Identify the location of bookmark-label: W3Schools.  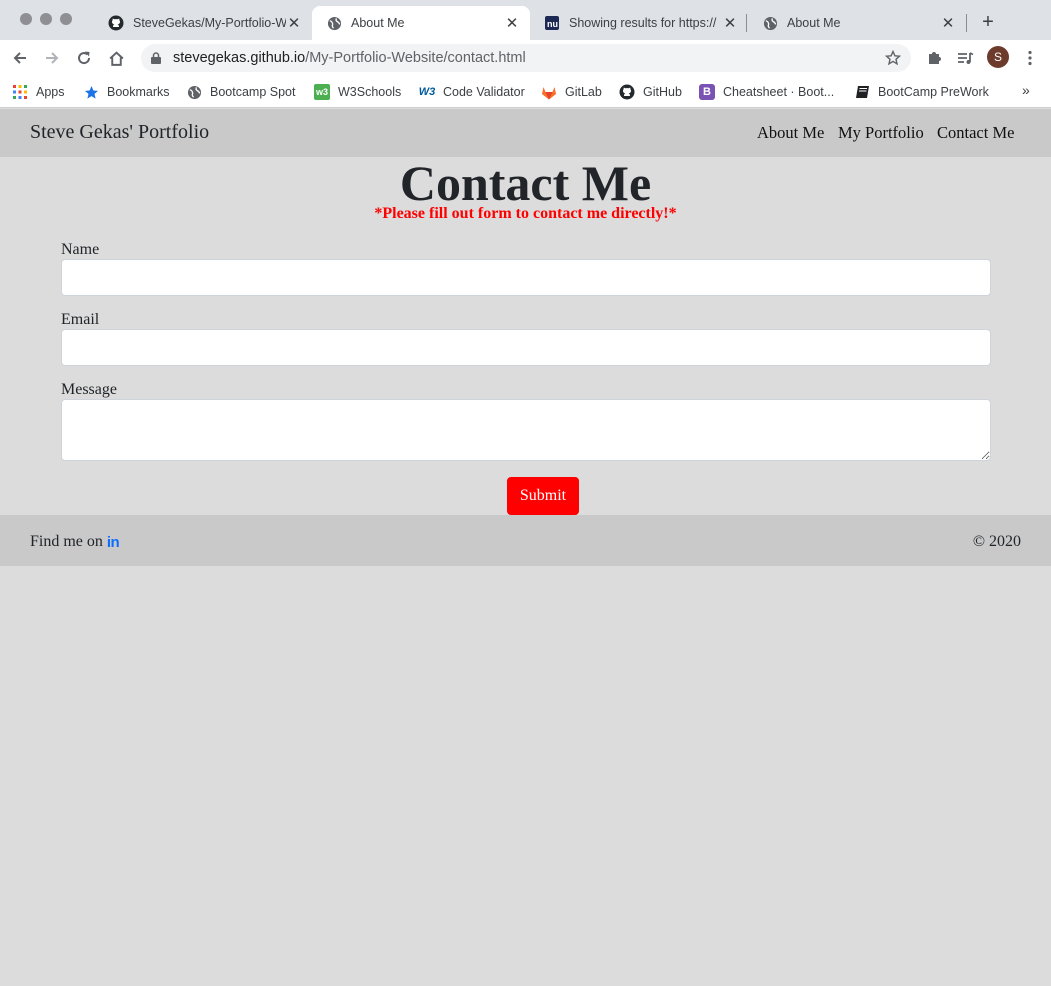
(370, 92).